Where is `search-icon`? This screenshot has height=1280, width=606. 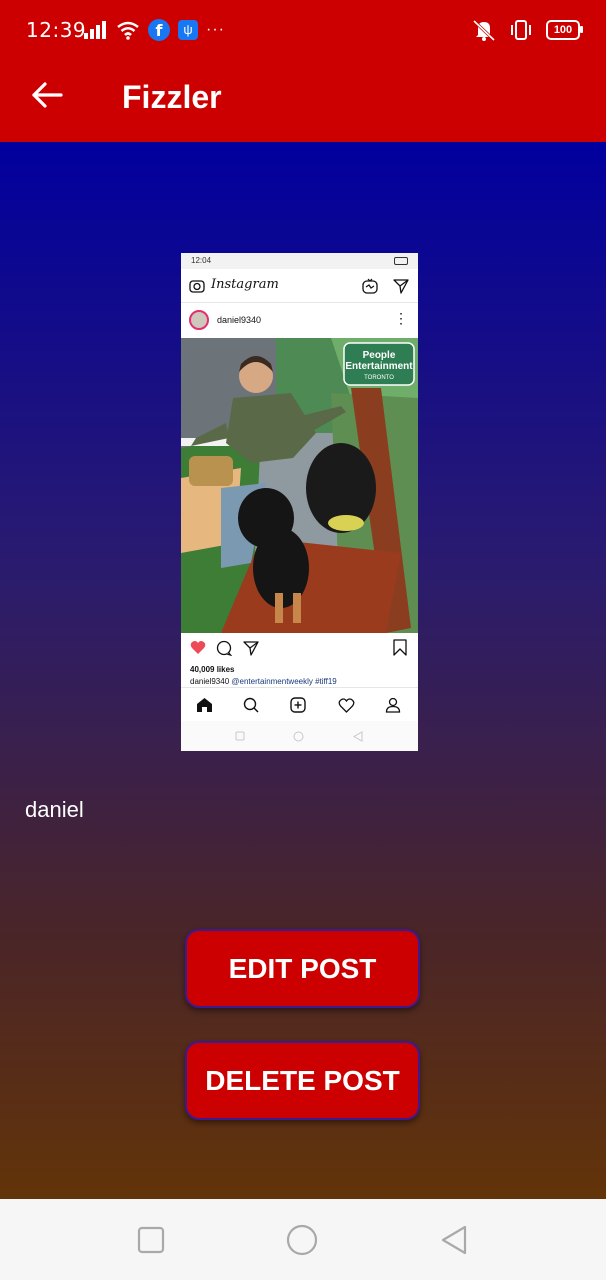
search-icon is located at coordinates (251, 705).